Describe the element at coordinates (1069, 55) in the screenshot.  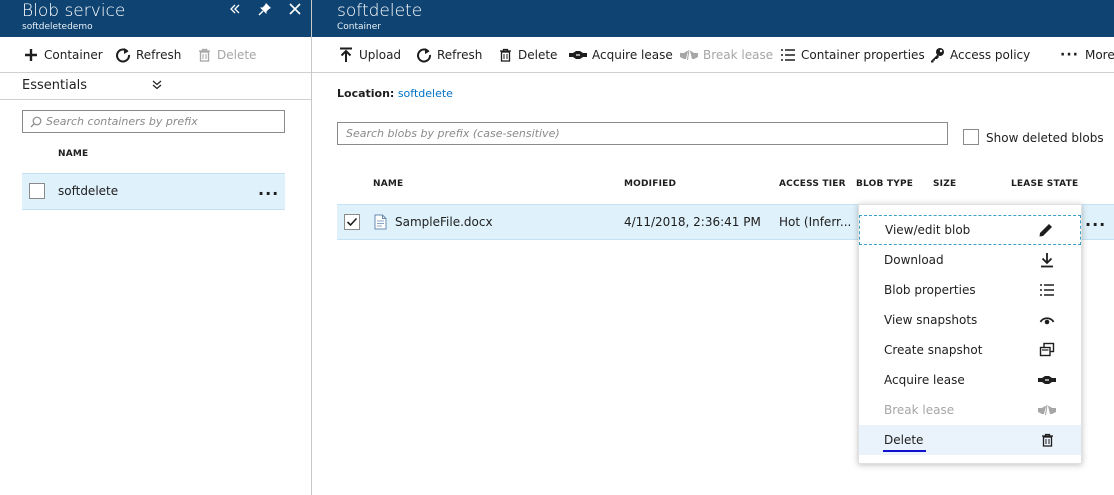
I see `more-dots-icon: ···` at that location.